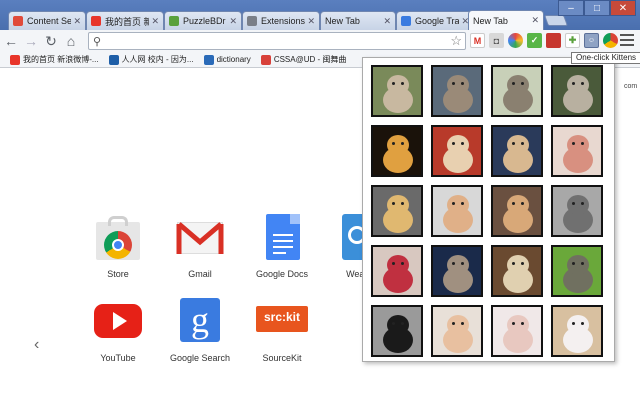 This screenshot has height=400, width=640. What do you see at coordinates (631, 86) in the screenshot?
I see `ntp-corner-text: com` at bounding box center [631, 86].